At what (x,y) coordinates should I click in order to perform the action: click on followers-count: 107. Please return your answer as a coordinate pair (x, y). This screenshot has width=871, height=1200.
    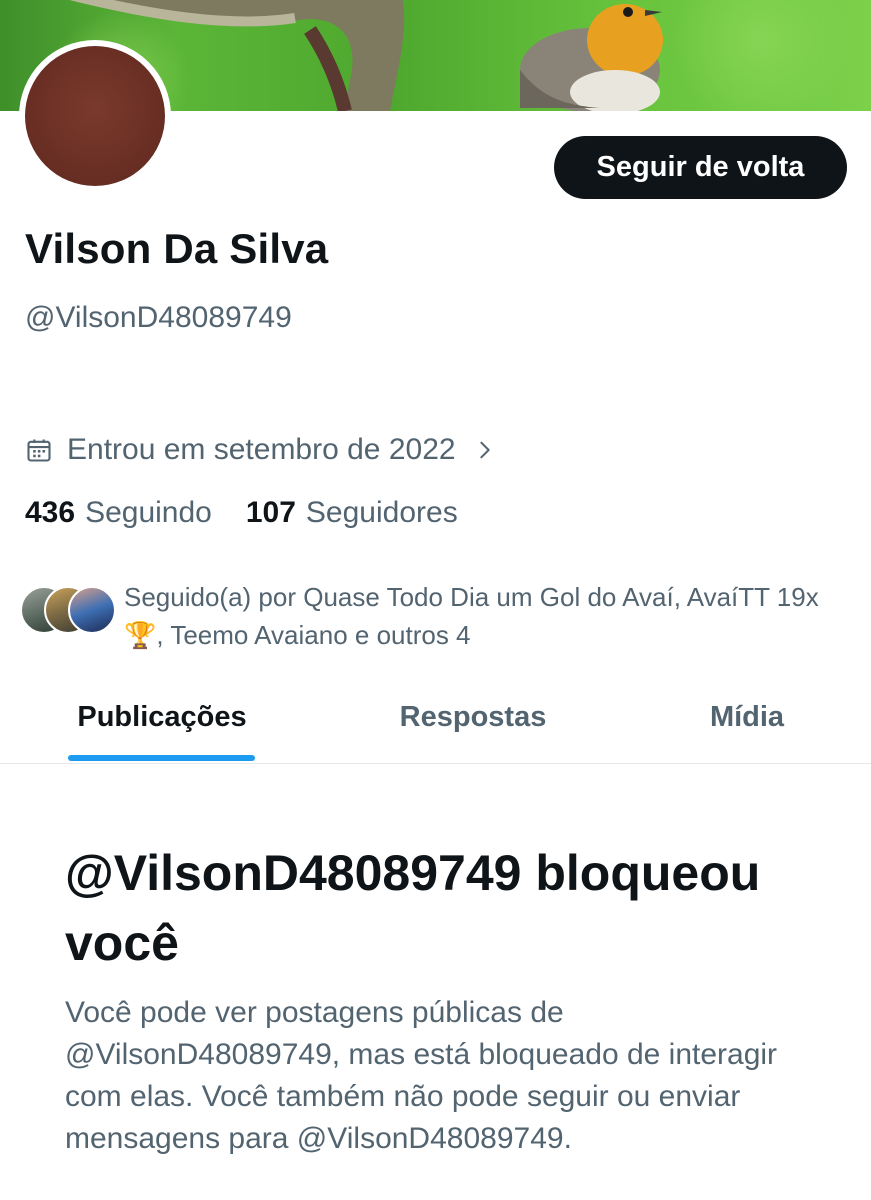
    Looking at the image, I should click on (270, 512).